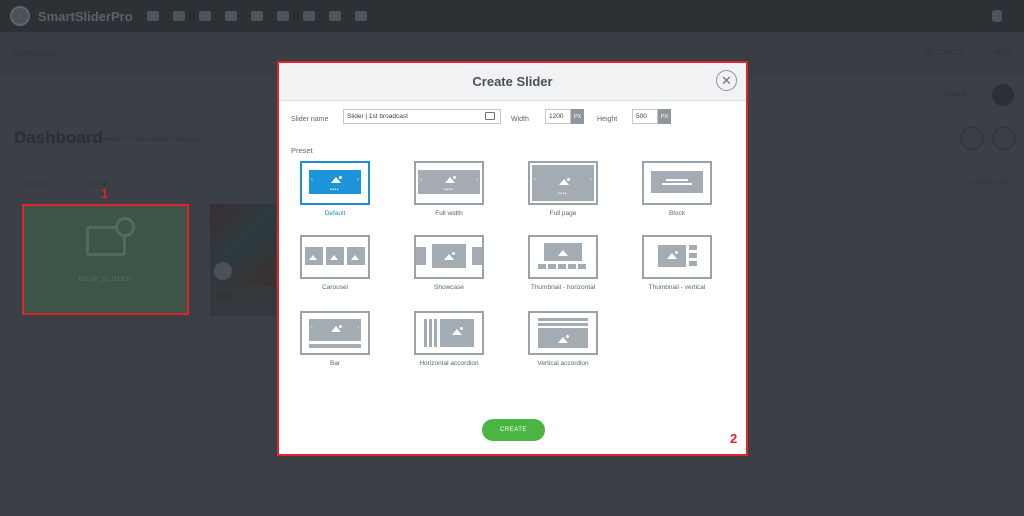  What do you see at coordinates (563, 213) in the screenshot?
I see `preset-full-page-label: Full page` at bounding box center [563, 213].